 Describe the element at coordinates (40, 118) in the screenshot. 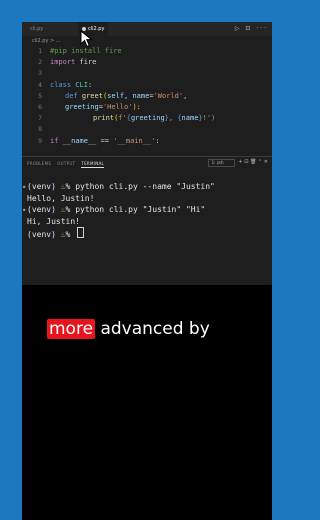

I see `line-number: 7` at that location.